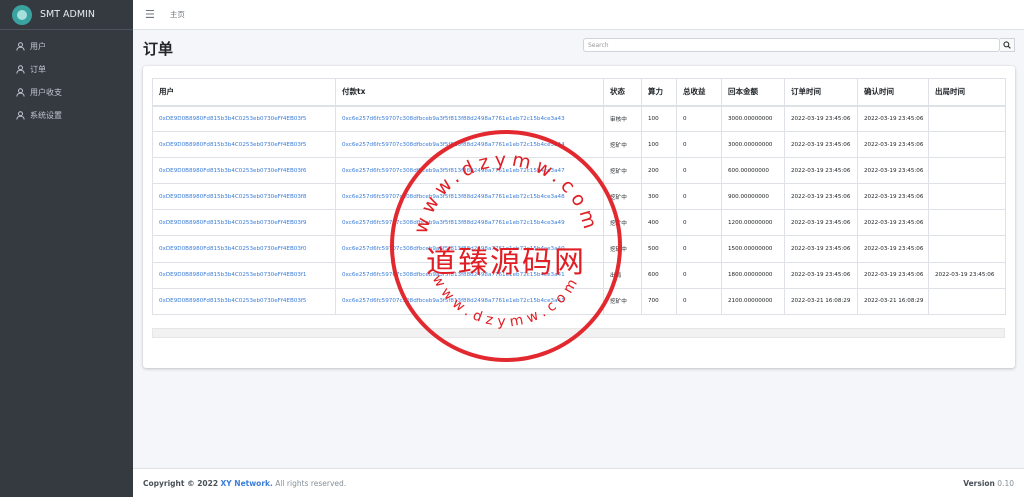 Image resolution: width=1024 pixels, height=497 pixels. What do you see at coordinates (181, 483) in the screenshot?
I see `copyright-text: Copyright © 2022` at bounding box center [181, 483].